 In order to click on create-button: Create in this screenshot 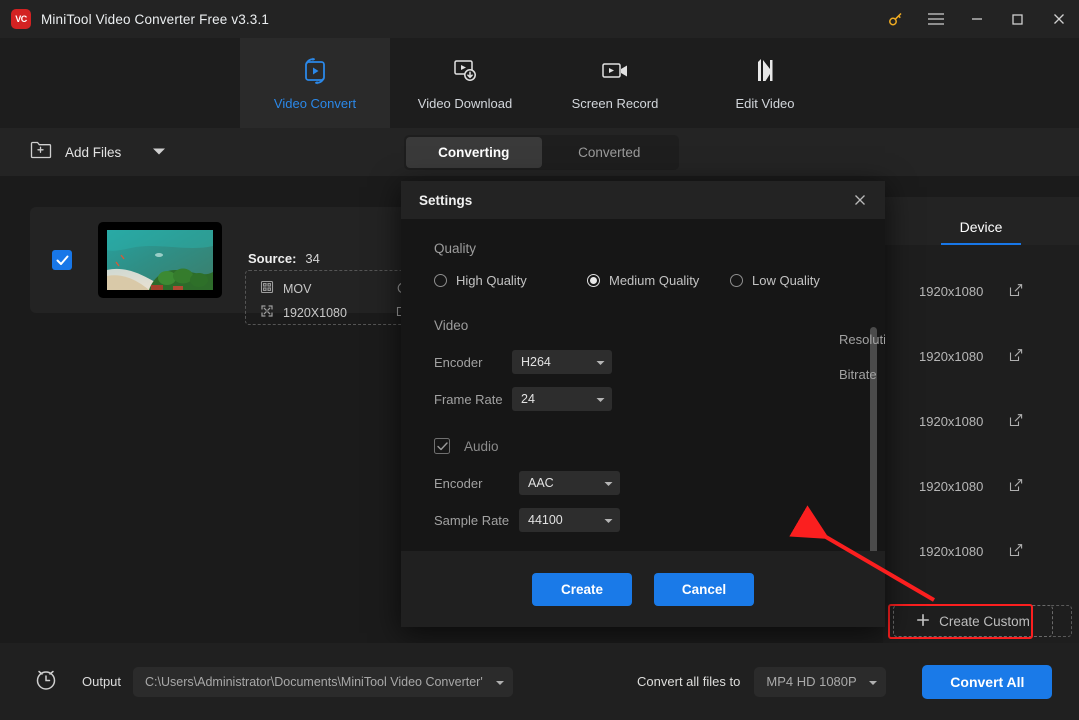, I will do `click(582, 589)`.